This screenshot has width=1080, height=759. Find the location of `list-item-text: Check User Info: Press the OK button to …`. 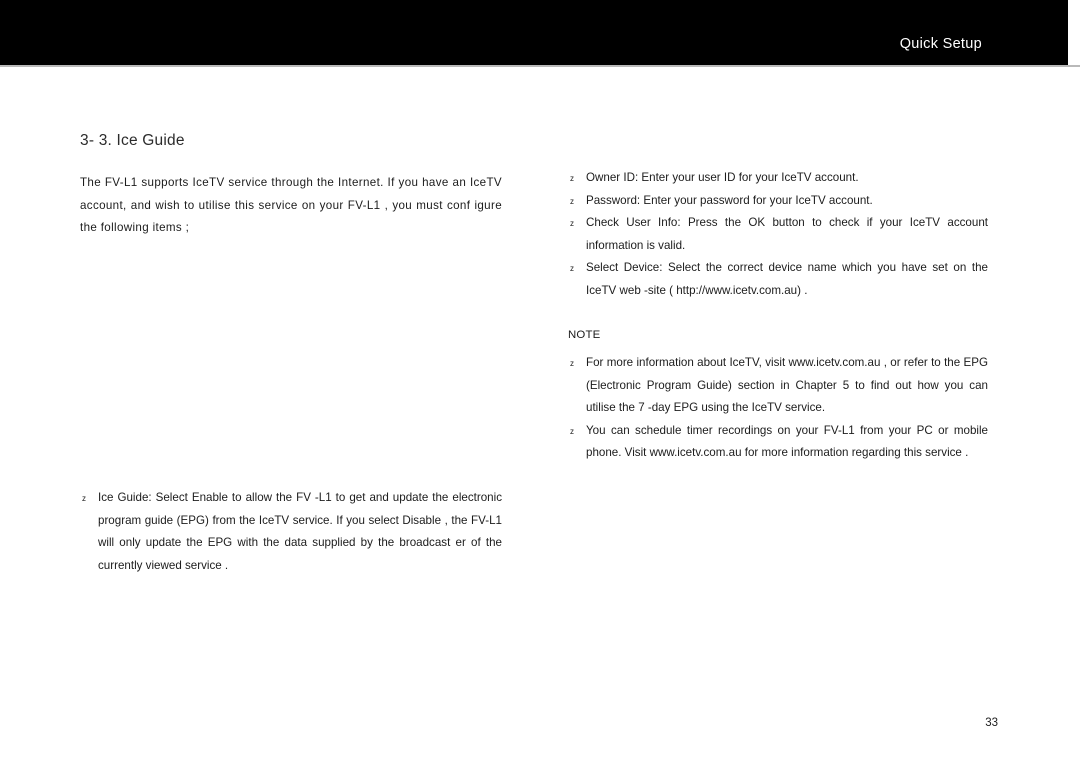

list-item-text: Check User Info: Press the OK button to … is located at coordinates (787, 234).